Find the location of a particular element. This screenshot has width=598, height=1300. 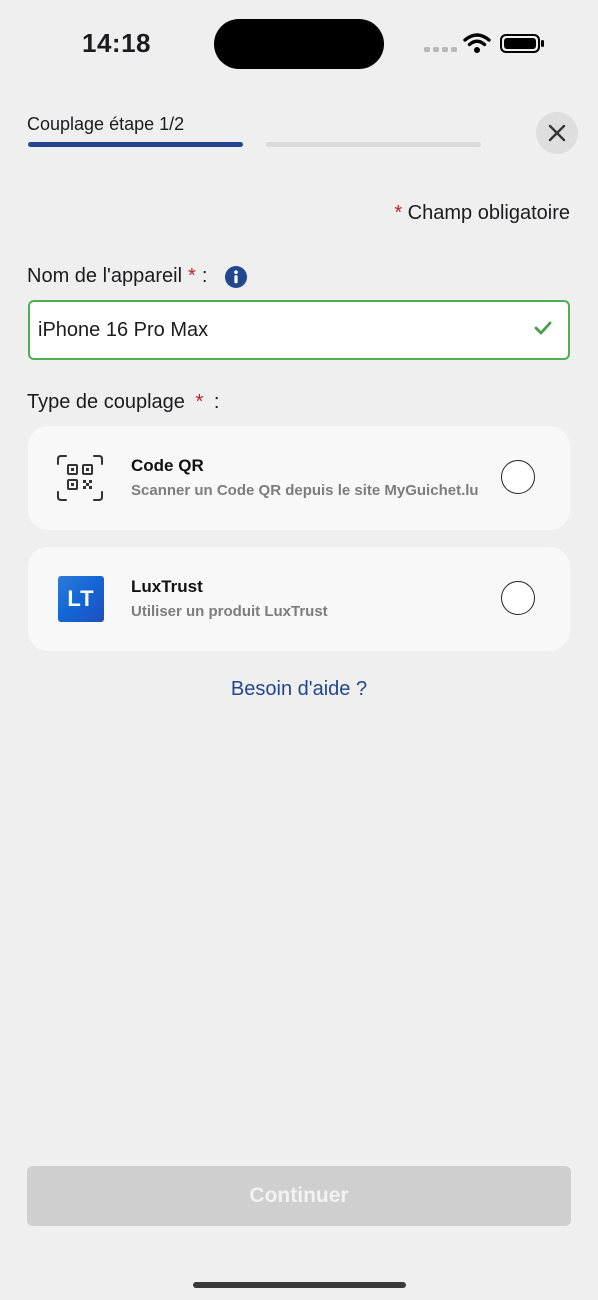

check-icon is located at coordinates (543, 328).